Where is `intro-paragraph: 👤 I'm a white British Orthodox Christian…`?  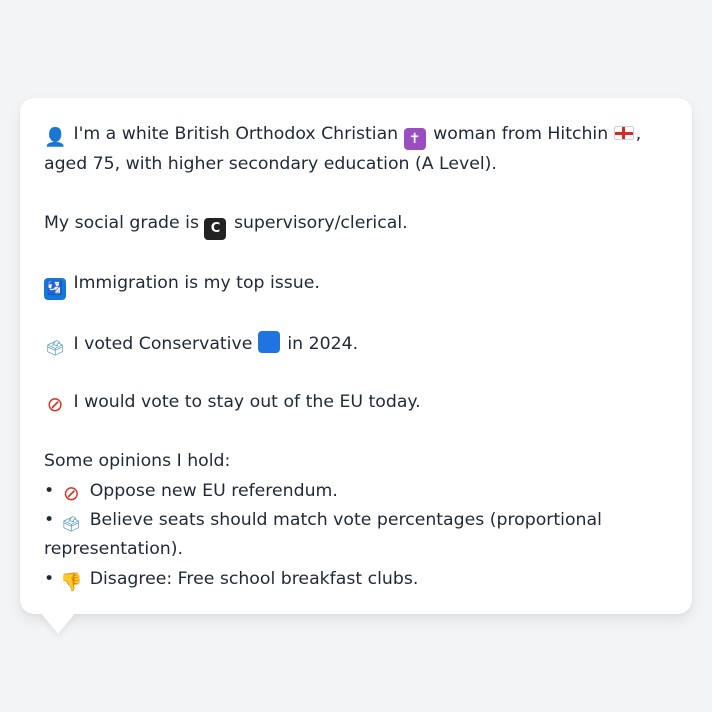 intro-paragraph: 👤 I'm a white British Orthodox Christian… is located at coordinates (356, 149).